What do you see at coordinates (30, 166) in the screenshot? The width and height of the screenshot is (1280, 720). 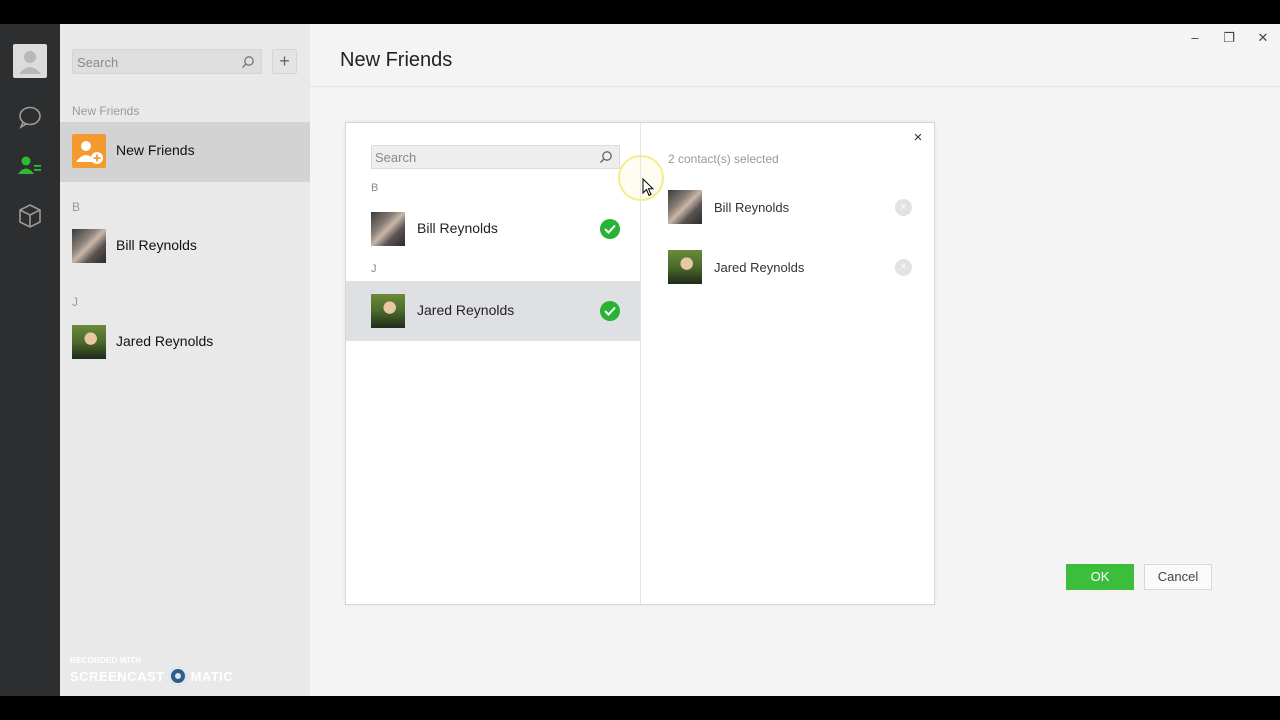 I see `contacts-icon` at bounding box center [30, 166].